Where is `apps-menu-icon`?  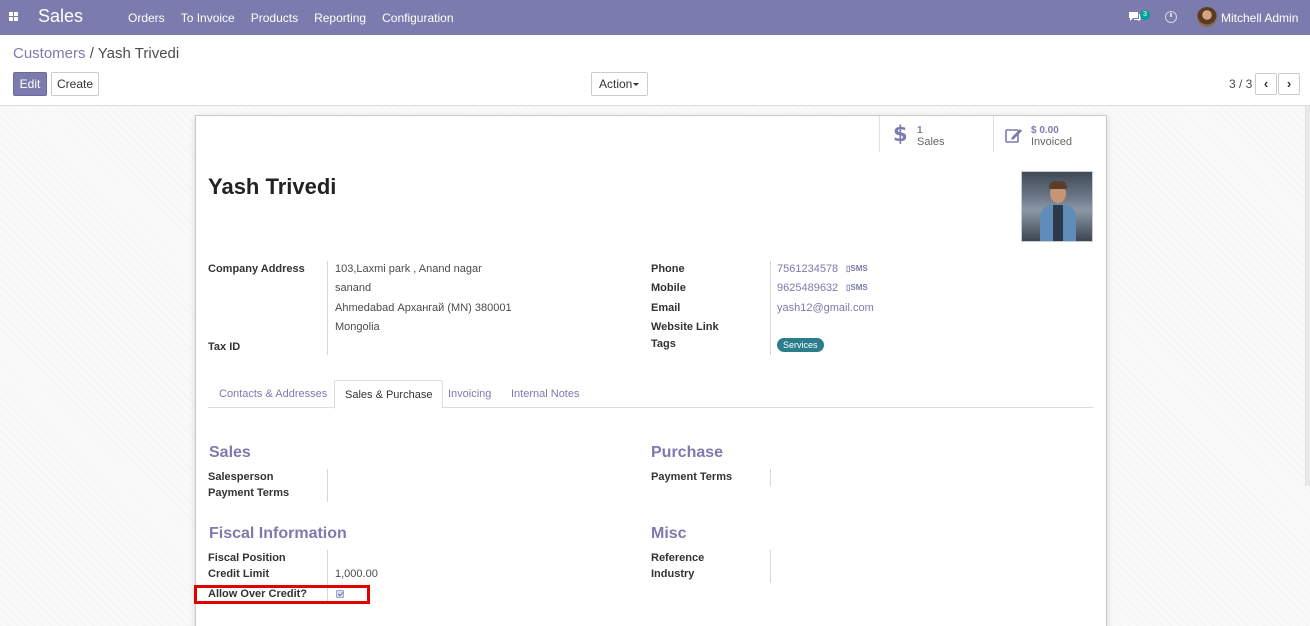
apps-menu-icon is located at coordinates (13, 16).